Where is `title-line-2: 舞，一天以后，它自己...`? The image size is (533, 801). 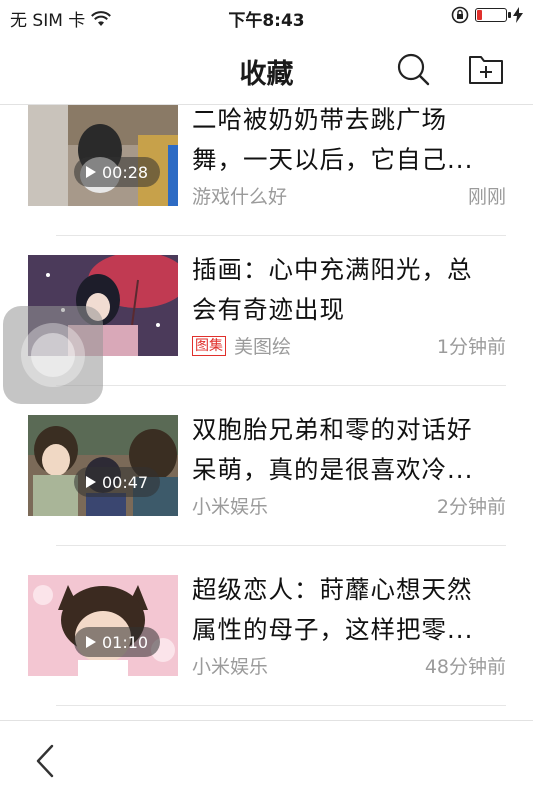
title-line-2: 舞，一天以后，它自己... is located at coordinates (333, 159).